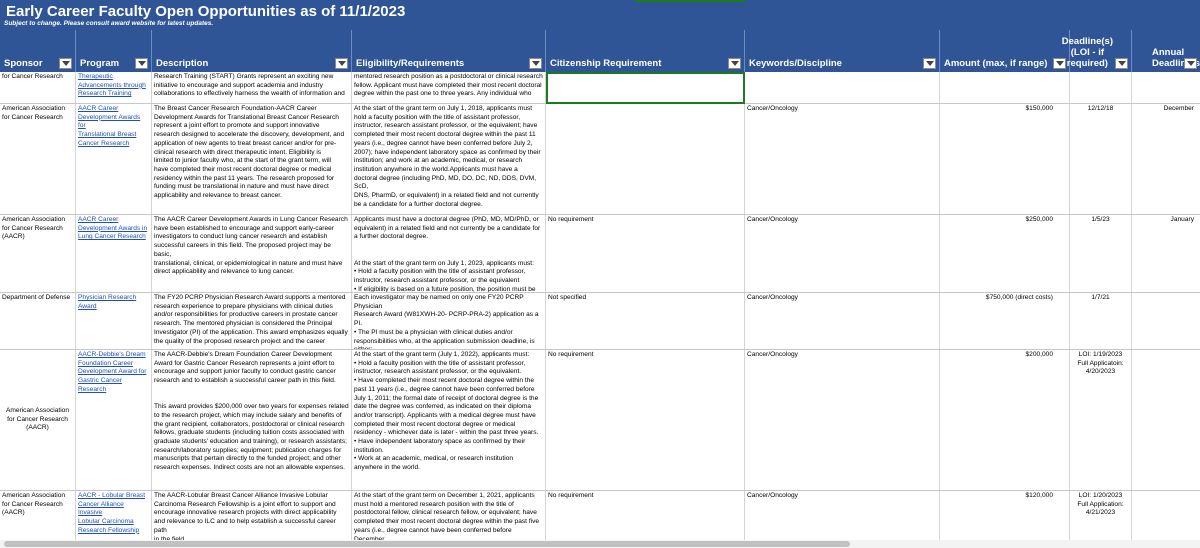  Describe the element at coordinates (645, 321) in the screenshot. I see `citizenship-cell: Not specified` at that location.